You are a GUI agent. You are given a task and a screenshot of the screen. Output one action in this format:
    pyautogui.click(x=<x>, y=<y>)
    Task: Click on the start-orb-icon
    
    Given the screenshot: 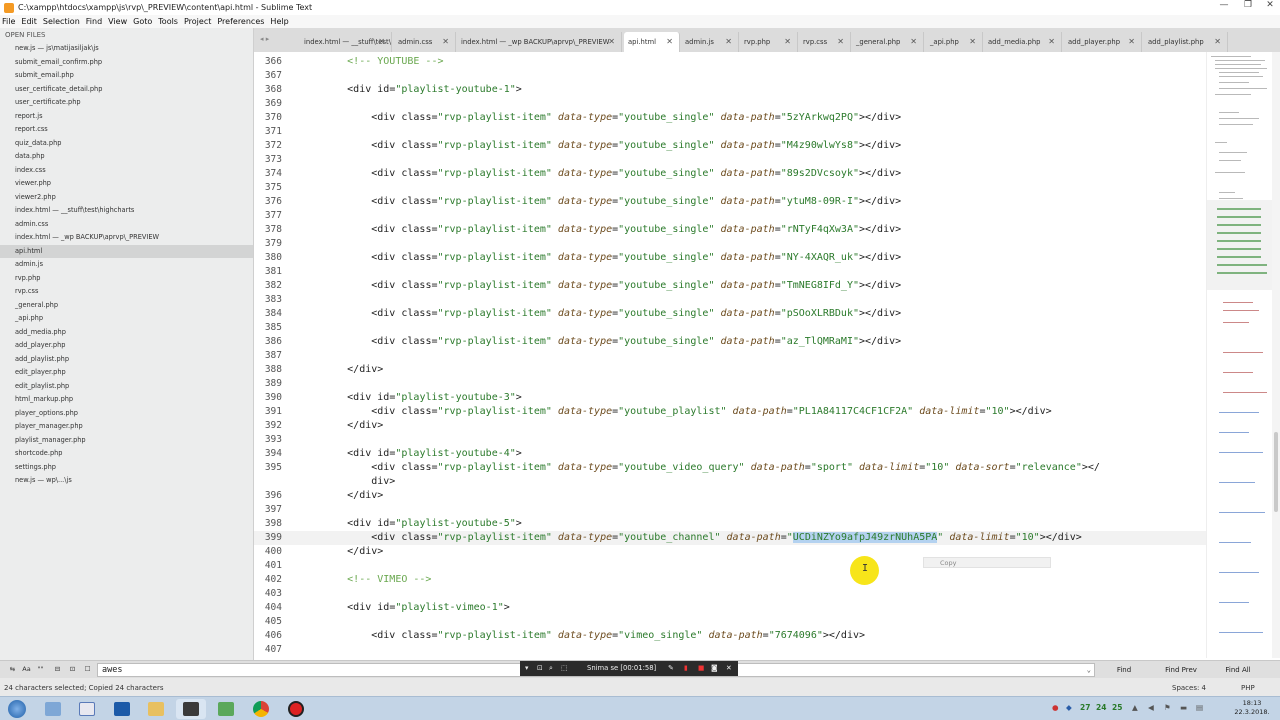 What is the action you would take?
    pyautogui.click(x=17, y=709)
    